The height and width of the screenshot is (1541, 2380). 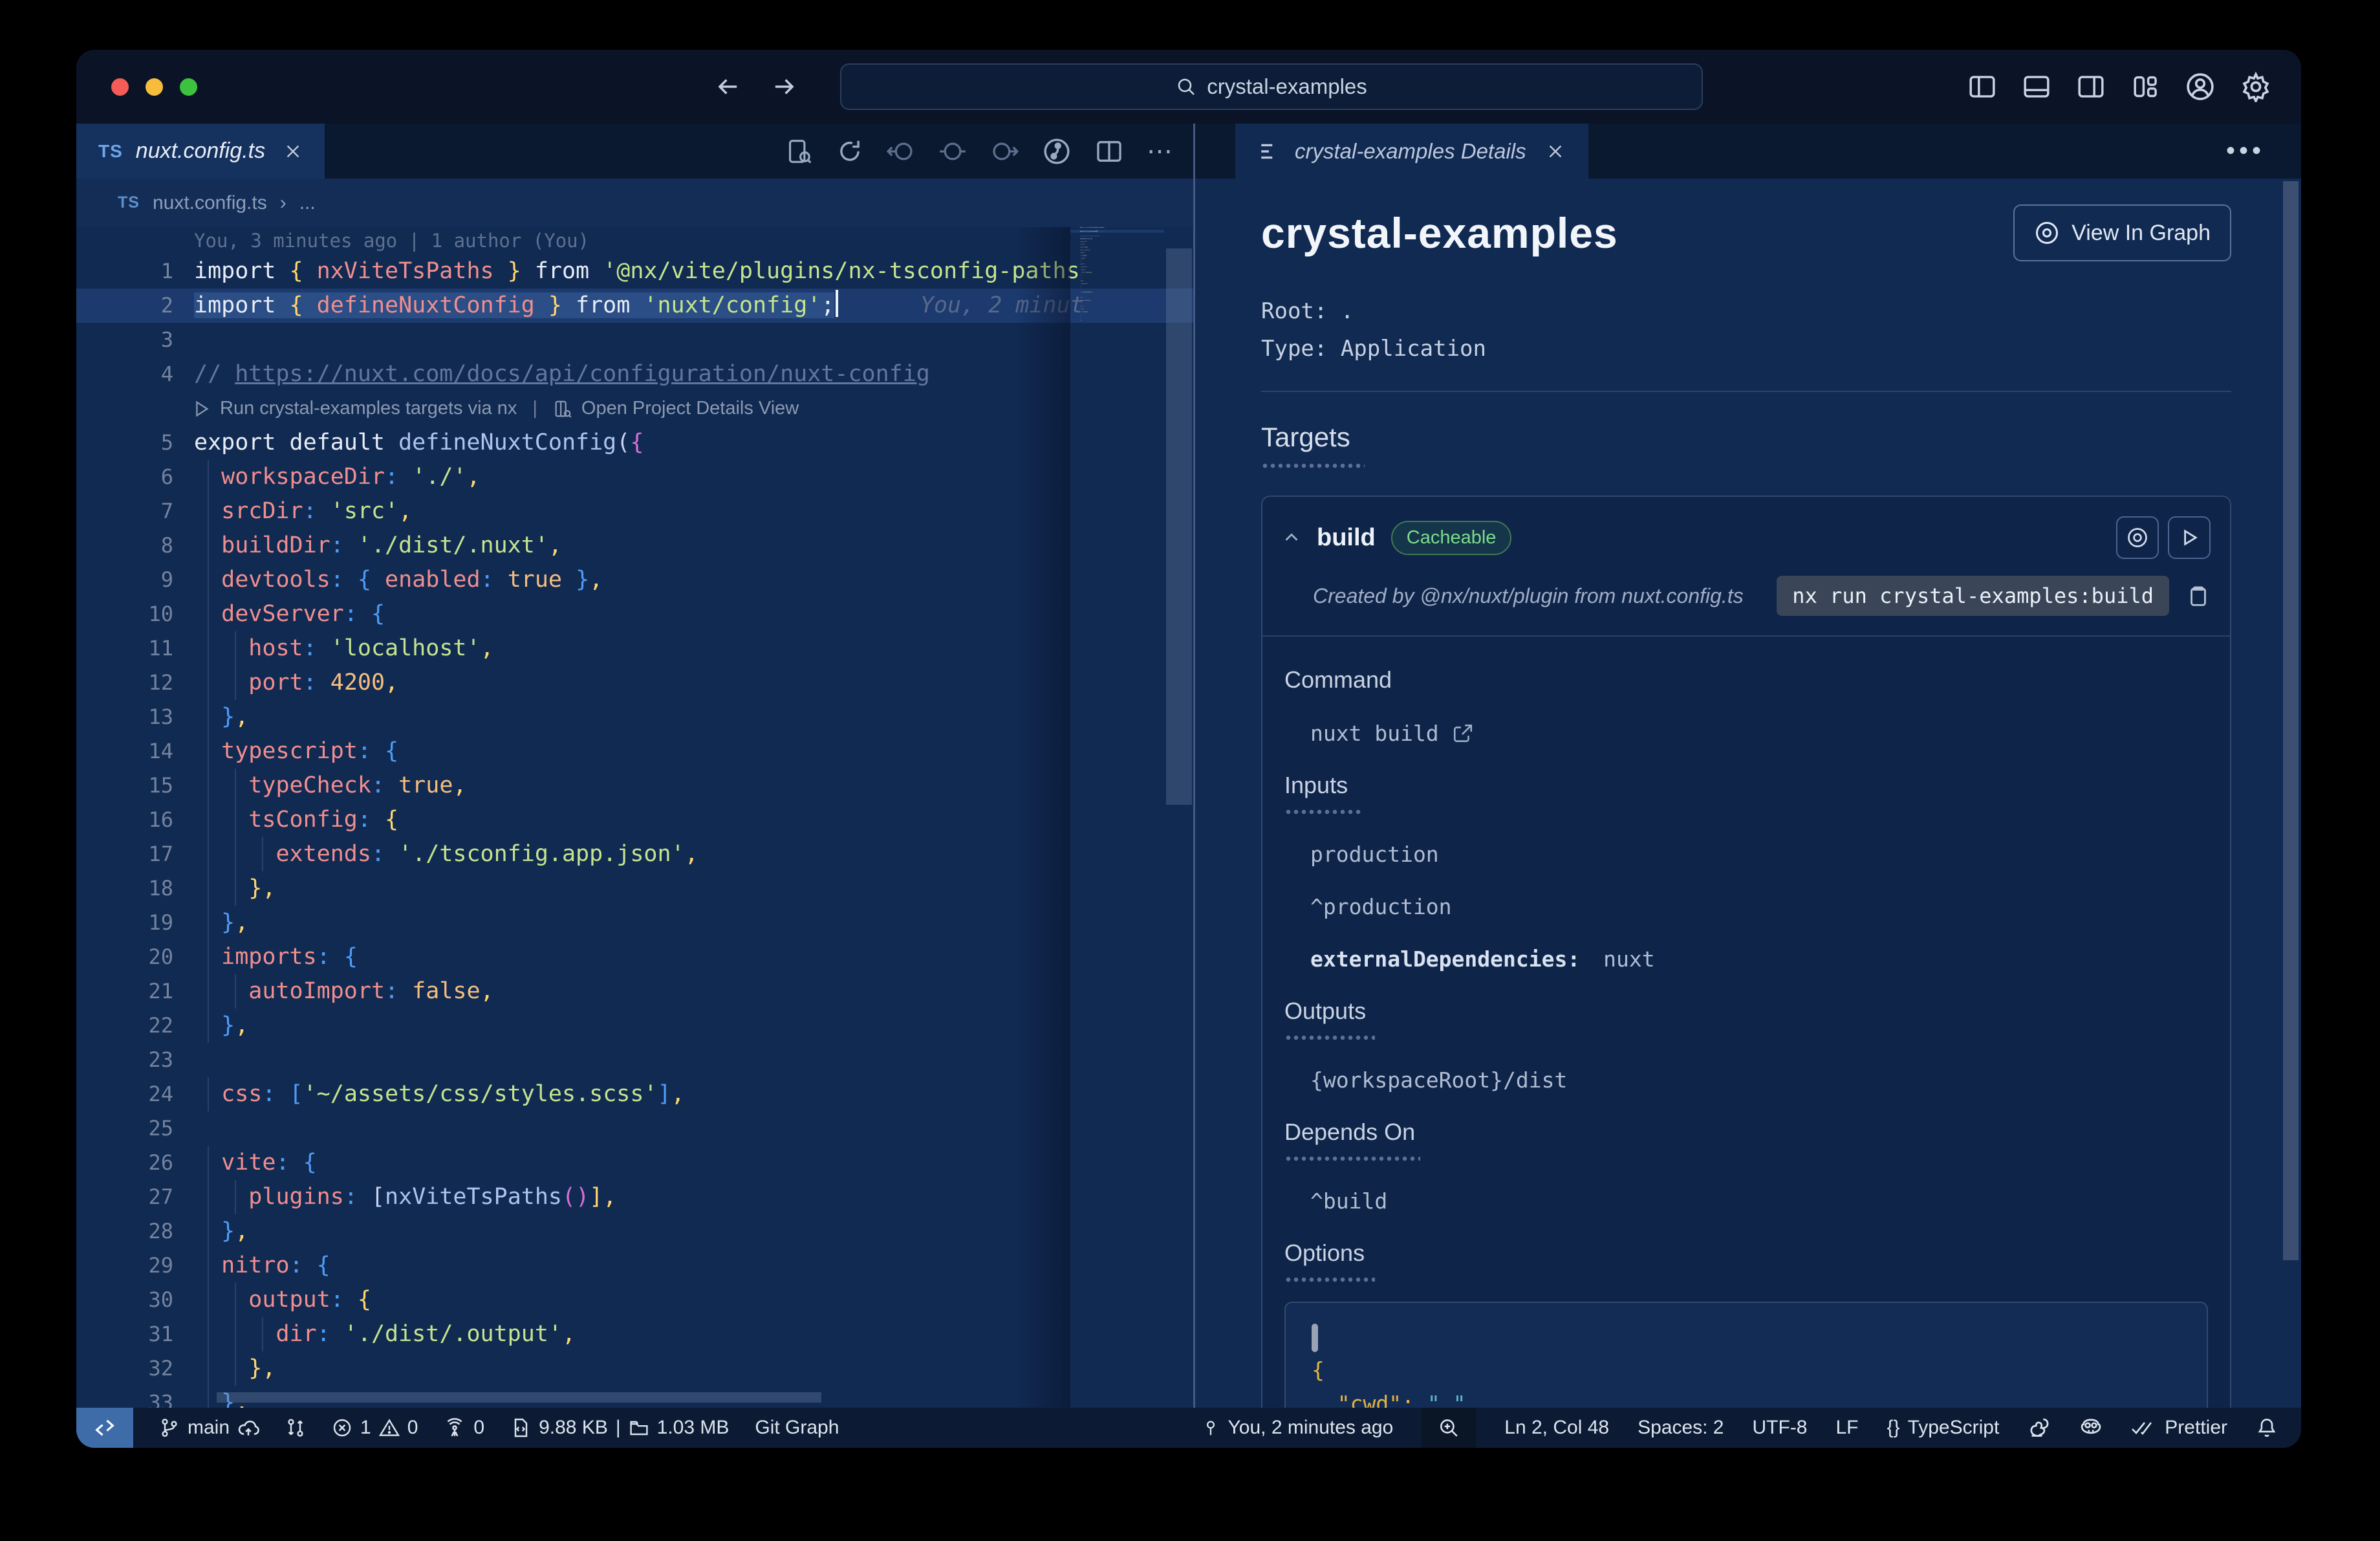 What do you see at coordinates (2267, 1428) in the screenshot?
I see `notifications-bell-icon` at bounding box center [2267, 1428].